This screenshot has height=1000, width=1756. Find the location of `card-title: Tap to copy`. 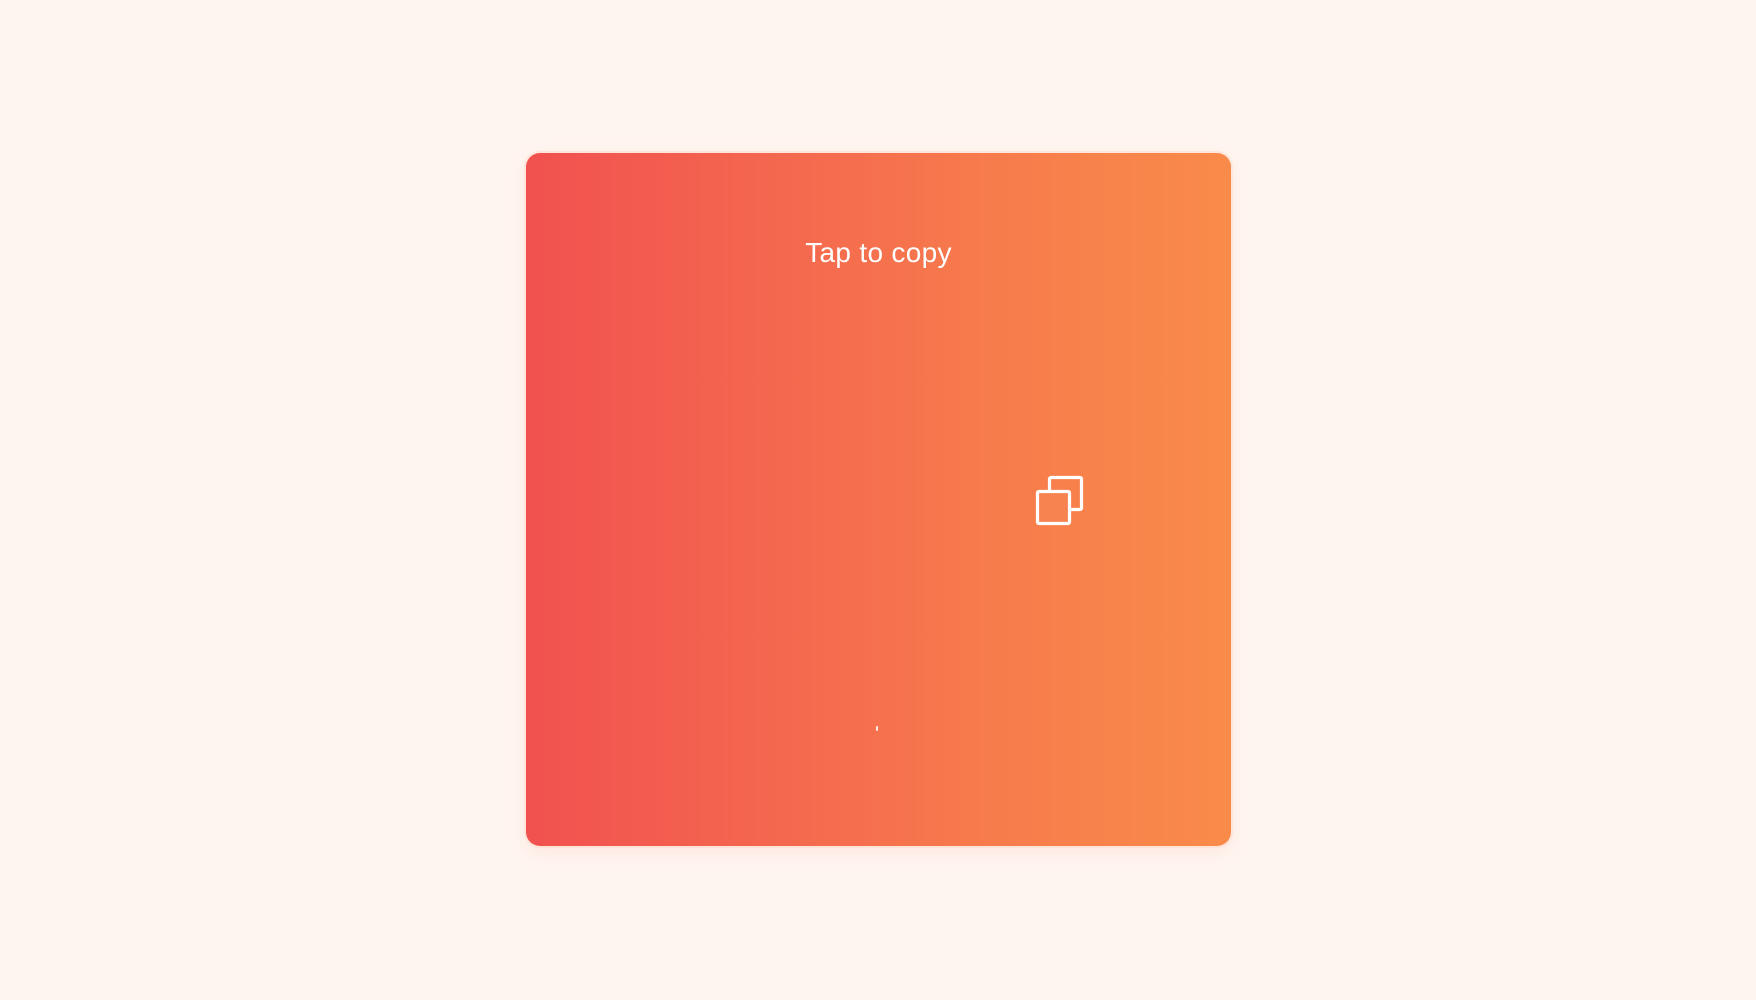

card-title: Tap to copy is located at coordinates (878, 252).